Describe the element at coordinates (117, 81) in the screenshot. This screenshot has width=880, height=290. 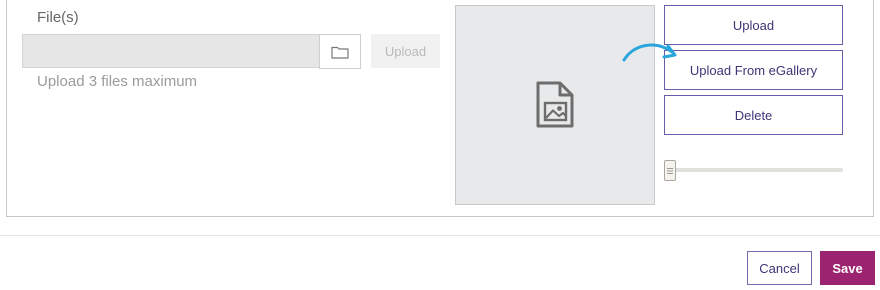
I see `upload-limit-hint: Upload 3 files maximum` at that location.